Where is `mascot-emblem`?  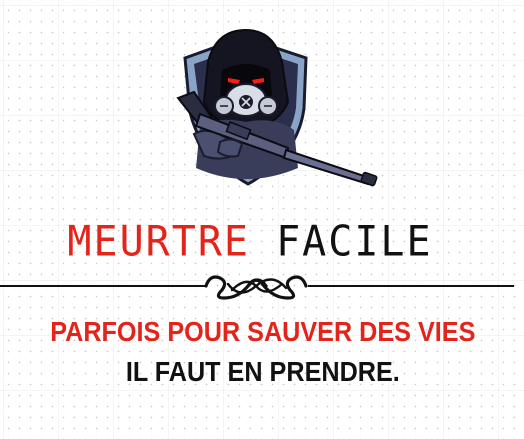 mascot-emblem is located at coordinates (277, 107).